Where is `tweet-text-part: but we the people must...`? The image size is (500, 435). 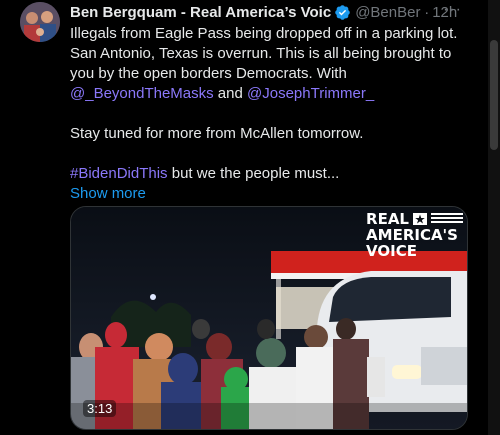
tweet-text-part: but we the people must... is located at coordinates (253, 173).